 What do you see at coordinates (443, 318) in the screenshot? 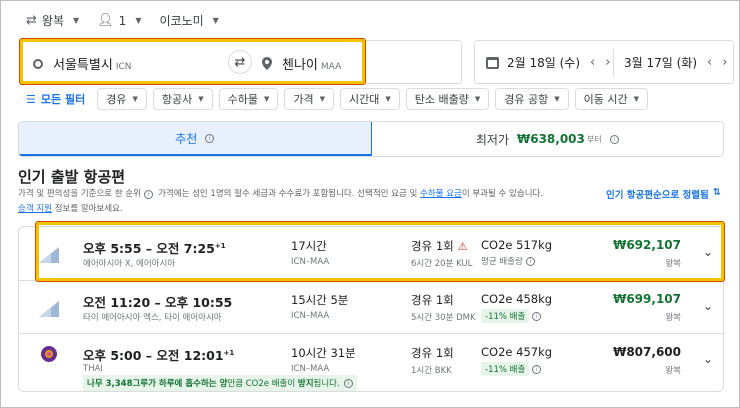
I see `layover-info: 5시간 30분 DMK` at bounding box center [443, 318].